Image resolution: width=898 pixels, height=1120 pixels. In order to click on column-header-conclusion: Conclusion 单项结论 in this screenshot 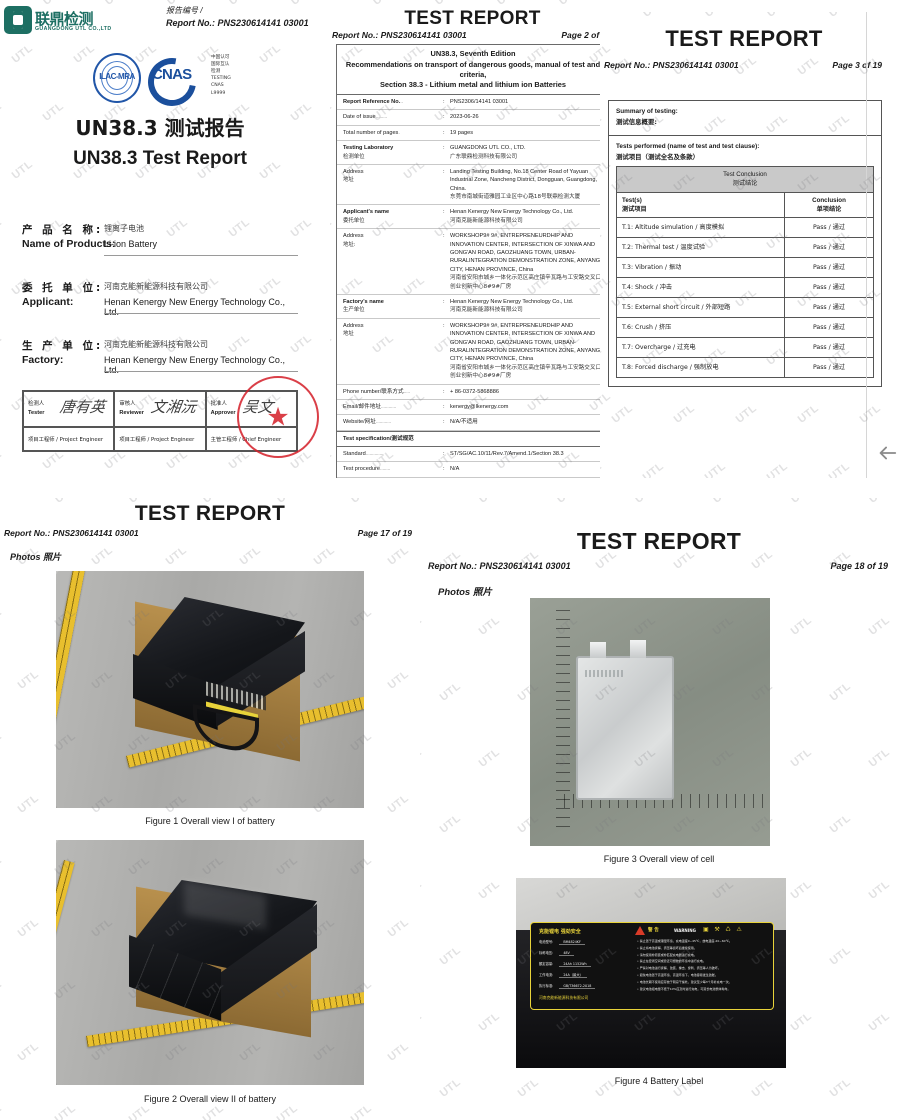, I will do `click(829, 205)`.